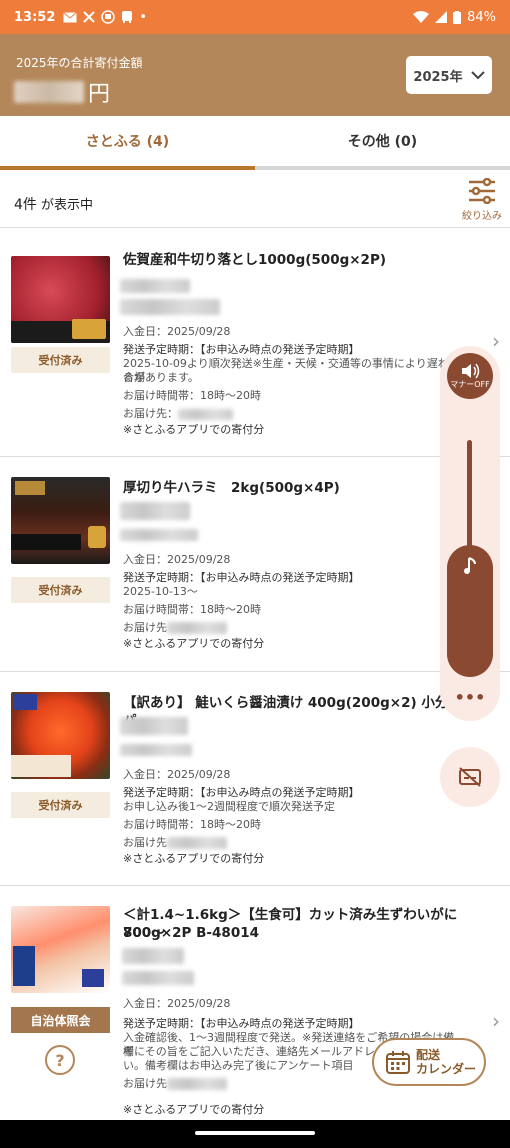  I want to click on result-count-number: 4件, so click(25, 205).